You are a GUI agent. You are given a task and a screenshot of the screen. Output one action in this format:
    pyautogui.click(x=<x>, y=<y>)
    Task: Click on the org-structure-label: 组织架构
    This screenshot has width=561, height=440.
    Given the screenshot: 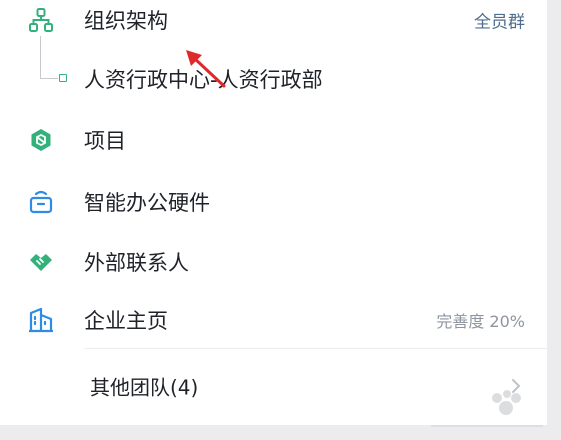 What is the action you would take?
    pyautogui.click(x=126, y=21)
    